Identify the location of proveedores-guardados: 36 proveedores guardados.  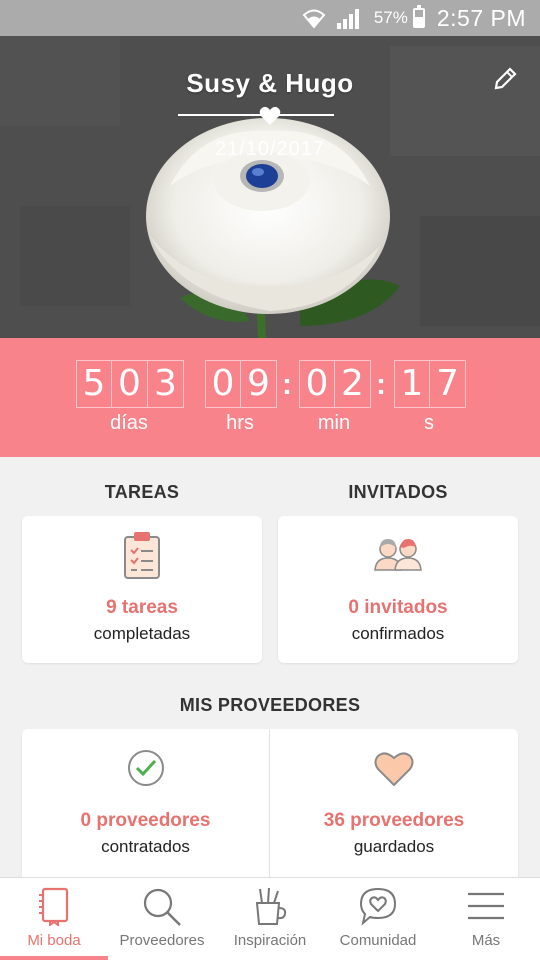
(394, 803).